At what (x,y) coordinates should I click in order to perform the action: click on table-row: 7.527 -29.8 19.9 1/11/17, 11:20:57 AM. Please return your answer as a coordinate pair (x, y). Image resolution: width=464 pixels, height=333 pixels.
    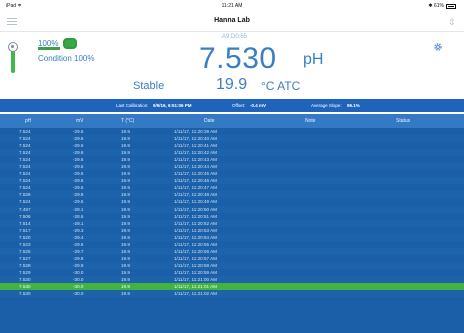
    Looking at the image, I should click on (232, 258).